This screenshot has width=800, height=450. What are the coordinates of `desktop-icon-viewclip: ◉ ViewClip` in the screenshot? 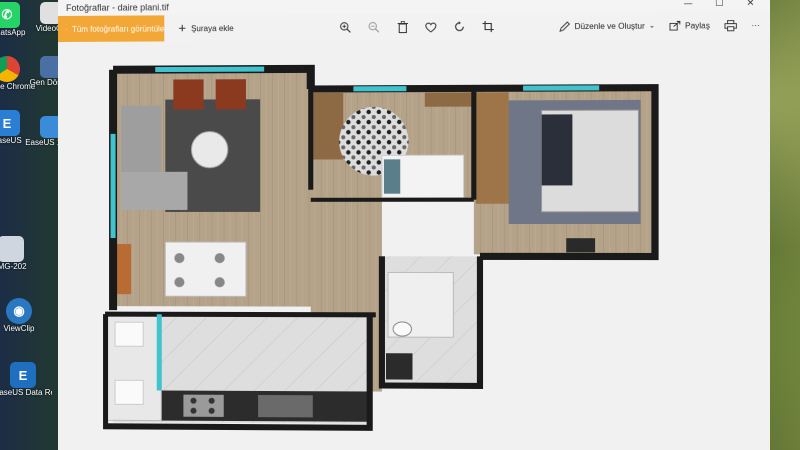 It's located at (24, 315).